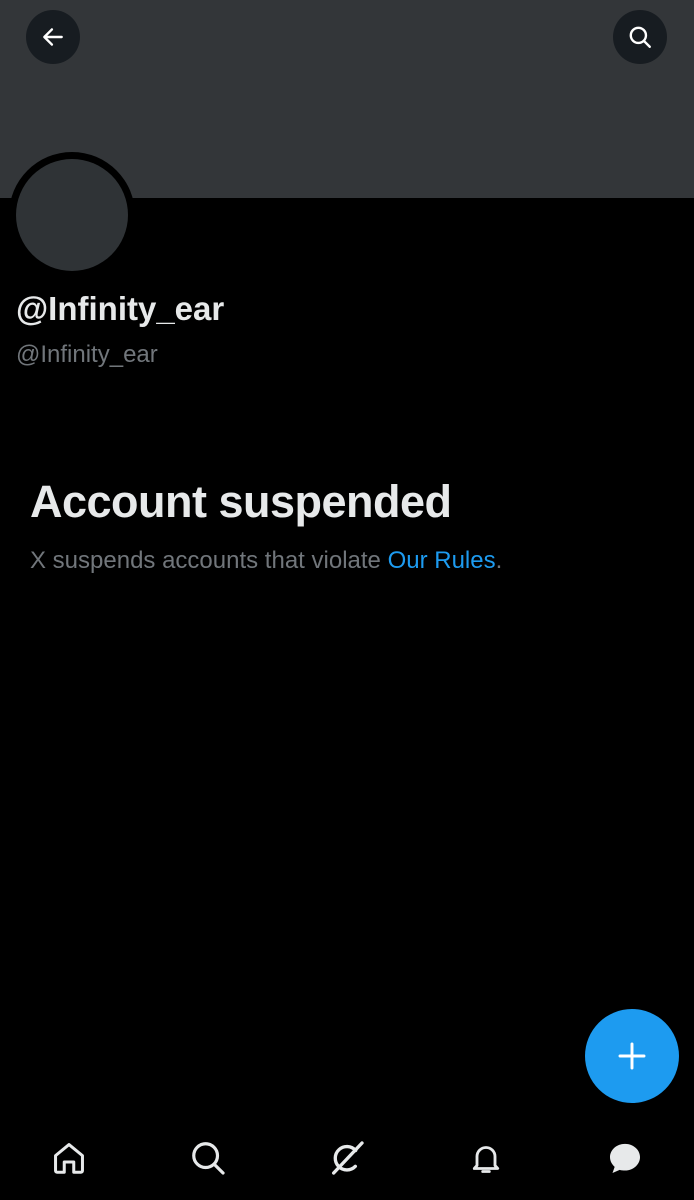 The height and width of the screenshot is (1200, 694). I want to click on nav-grok, so click(347, 1158).